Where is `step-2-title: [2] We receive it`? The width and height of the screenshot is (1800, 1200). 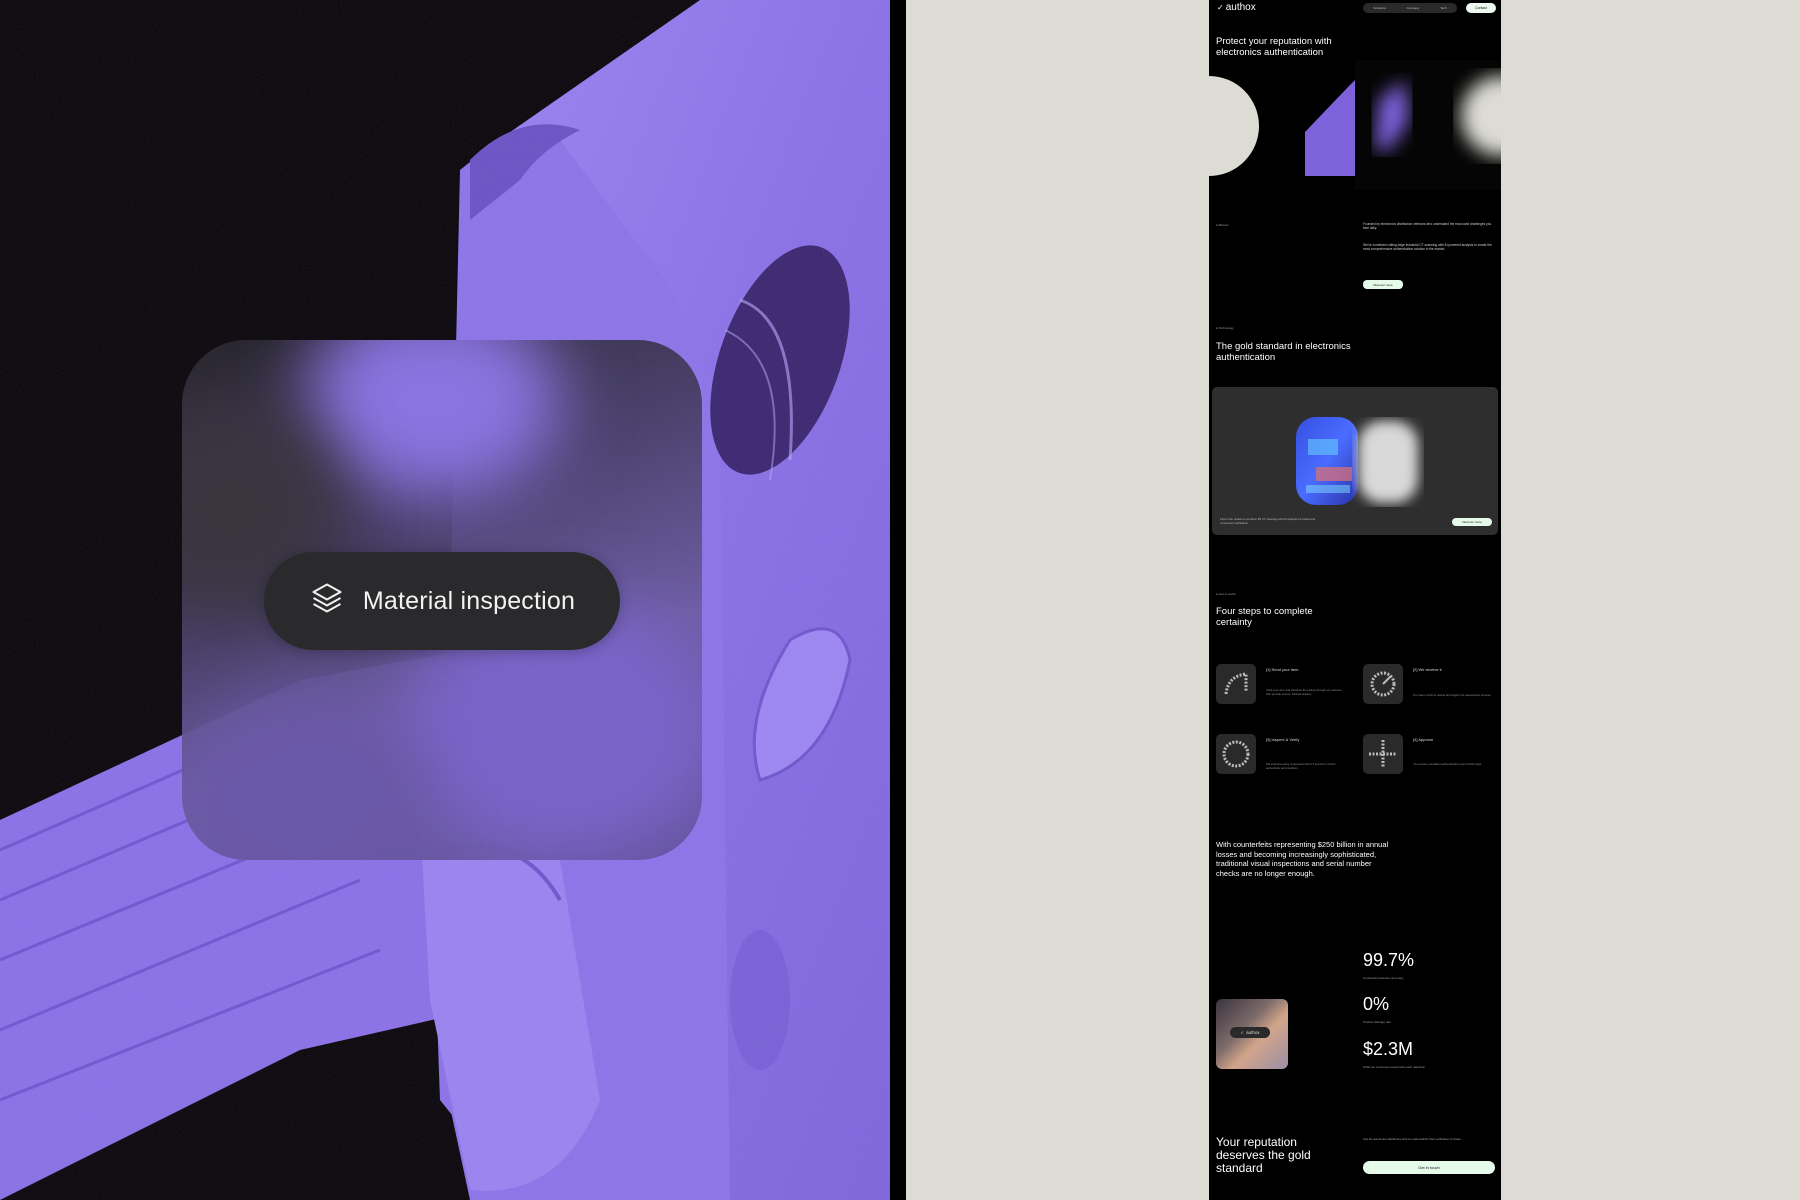
step-2-title: [2] We receive it is located at coordinates (1427, 669).